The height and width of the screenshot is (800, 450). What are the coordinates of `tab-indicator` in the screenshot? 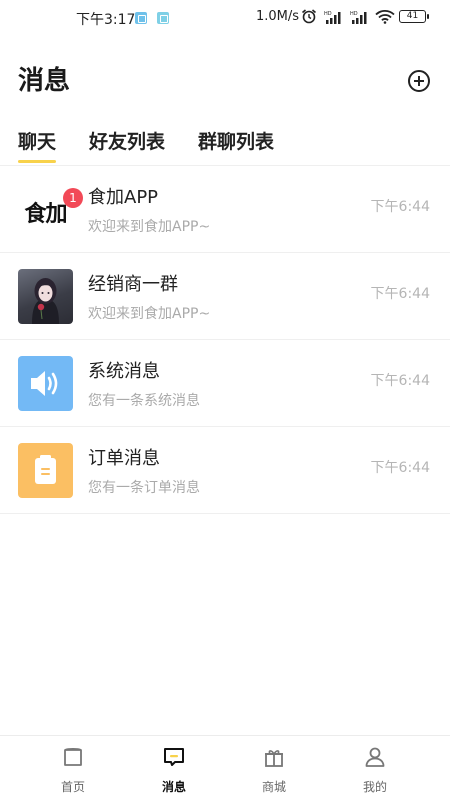 It's located at (37, 161).